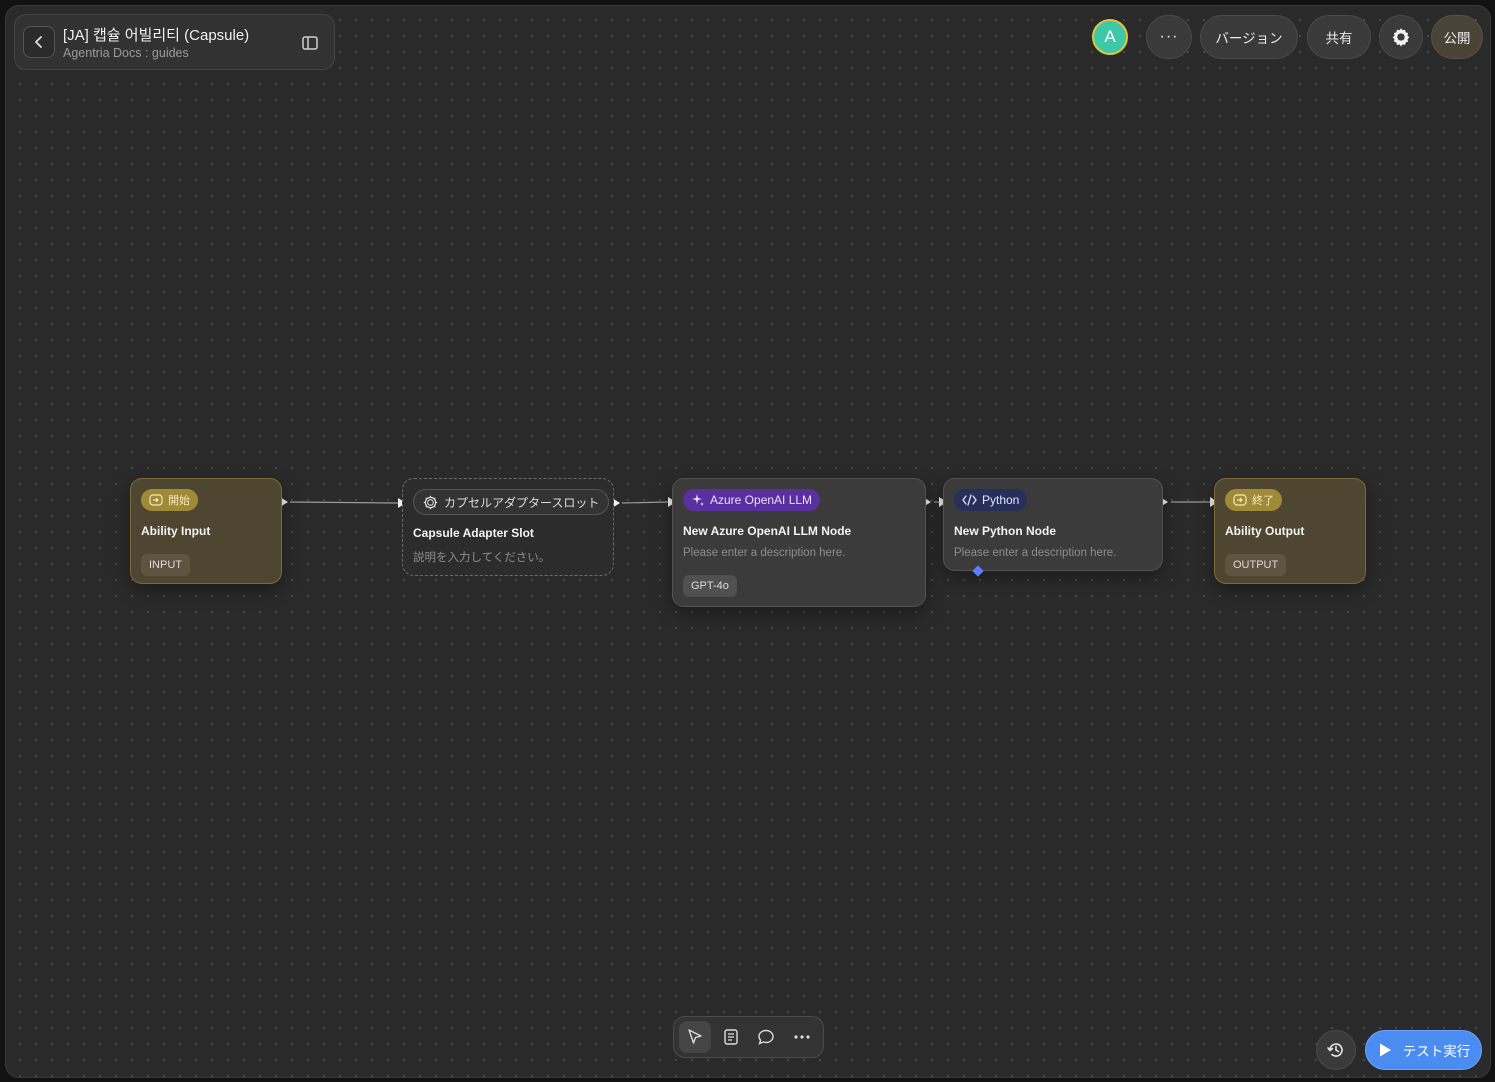 The width and height of the screenshot is (1495, 1082). I want to click on end-tag: 終了, so click(1253, 500).